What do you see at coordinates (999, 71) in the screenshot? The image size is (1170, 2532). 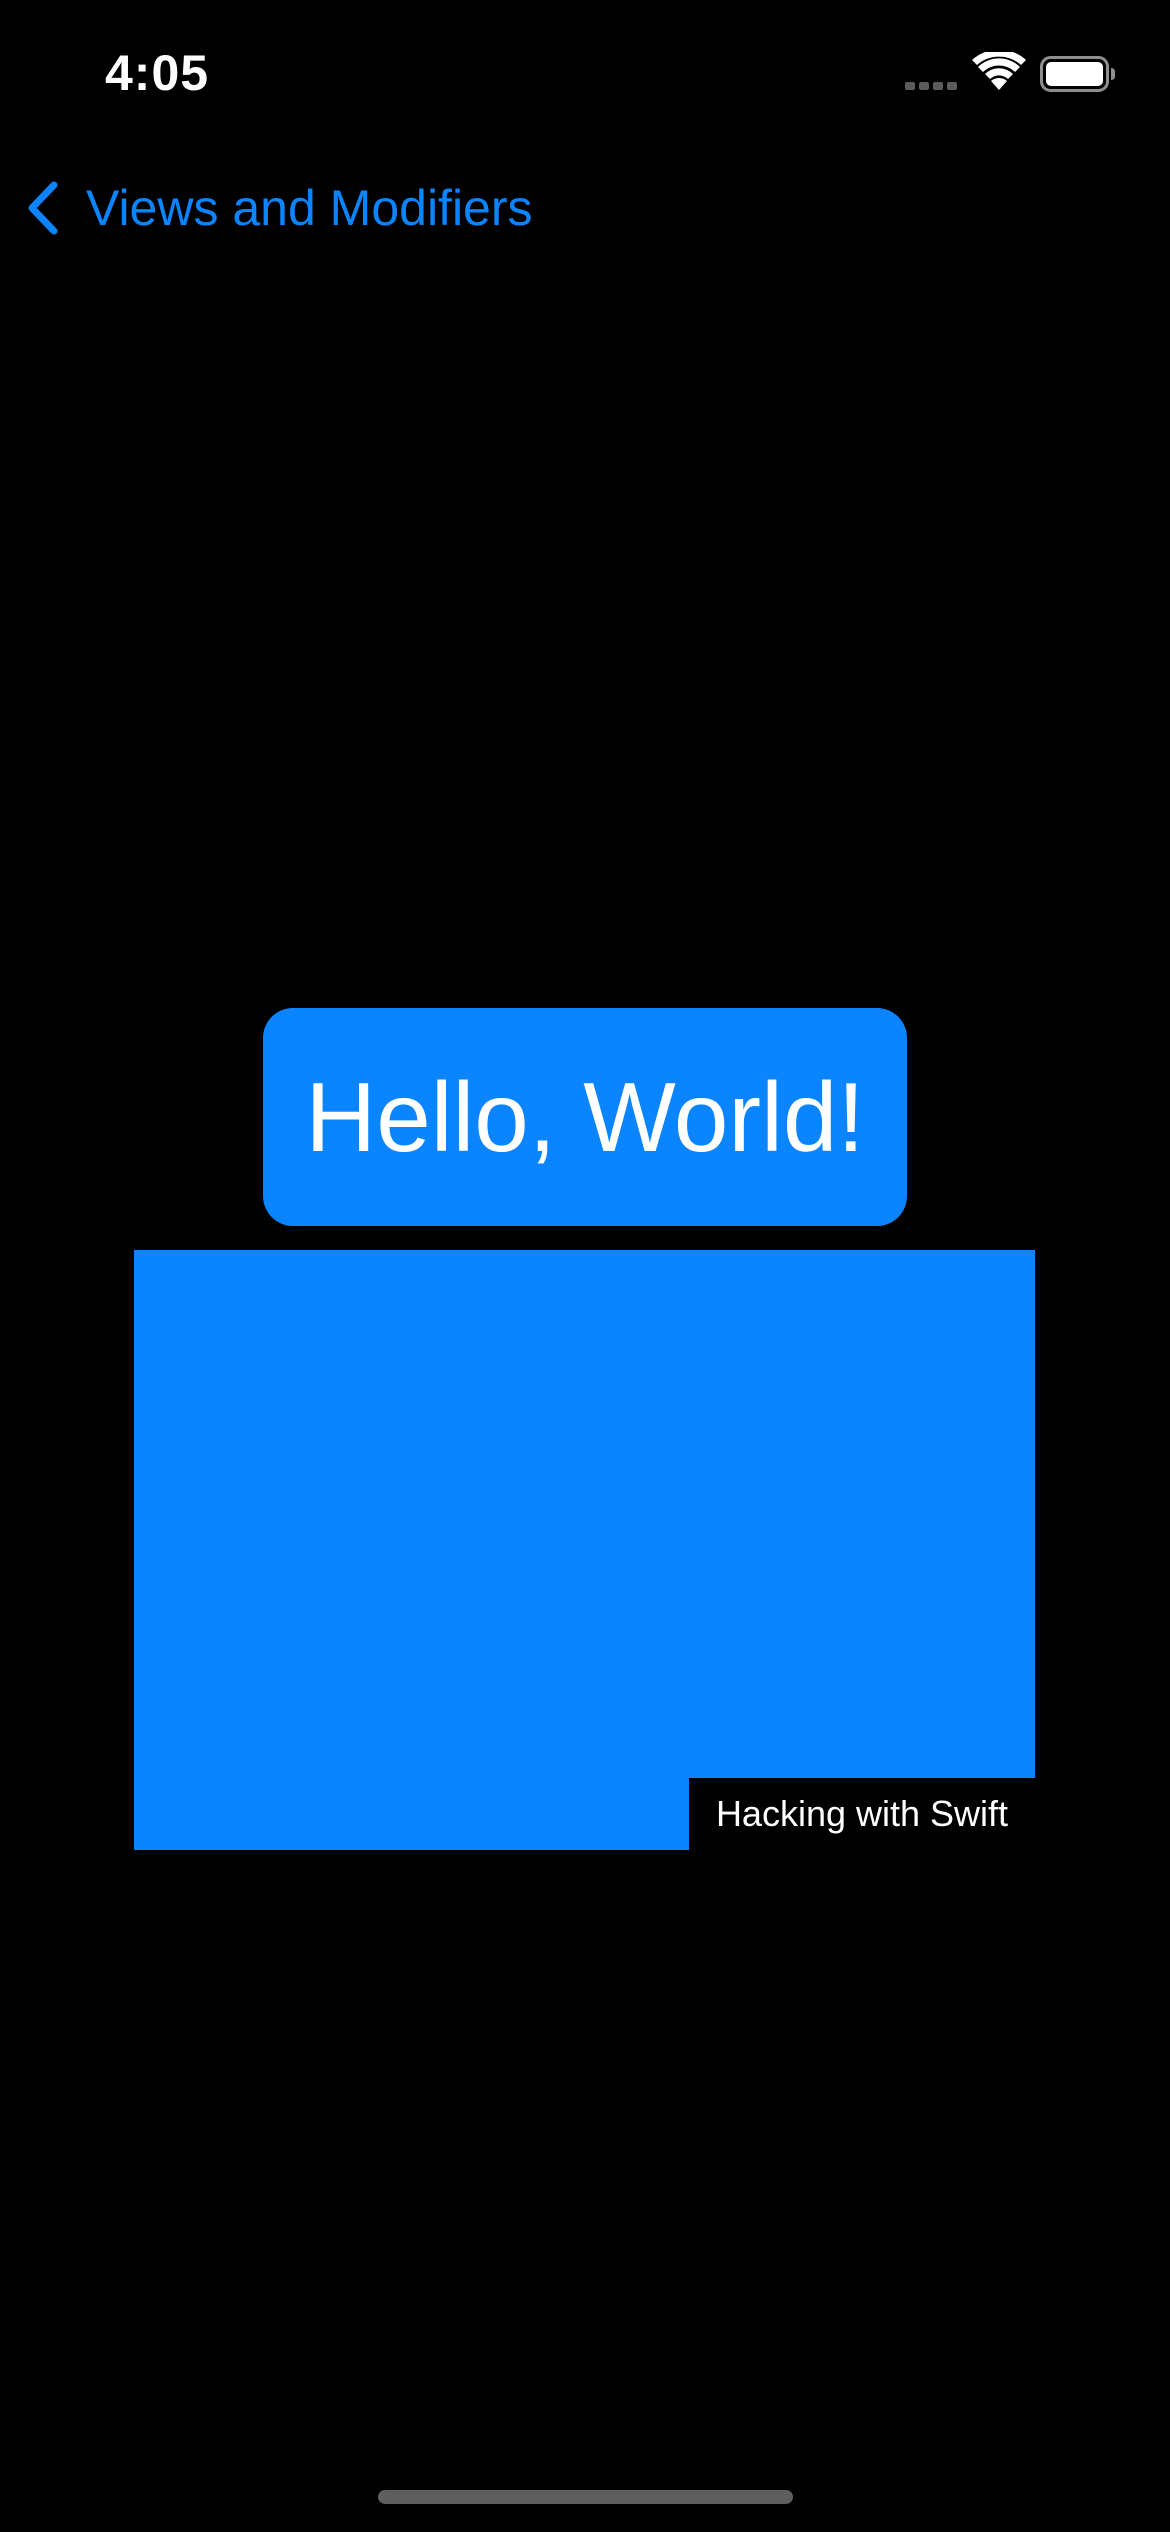 I see `wifi-icon` at bounding box center [999, 71].